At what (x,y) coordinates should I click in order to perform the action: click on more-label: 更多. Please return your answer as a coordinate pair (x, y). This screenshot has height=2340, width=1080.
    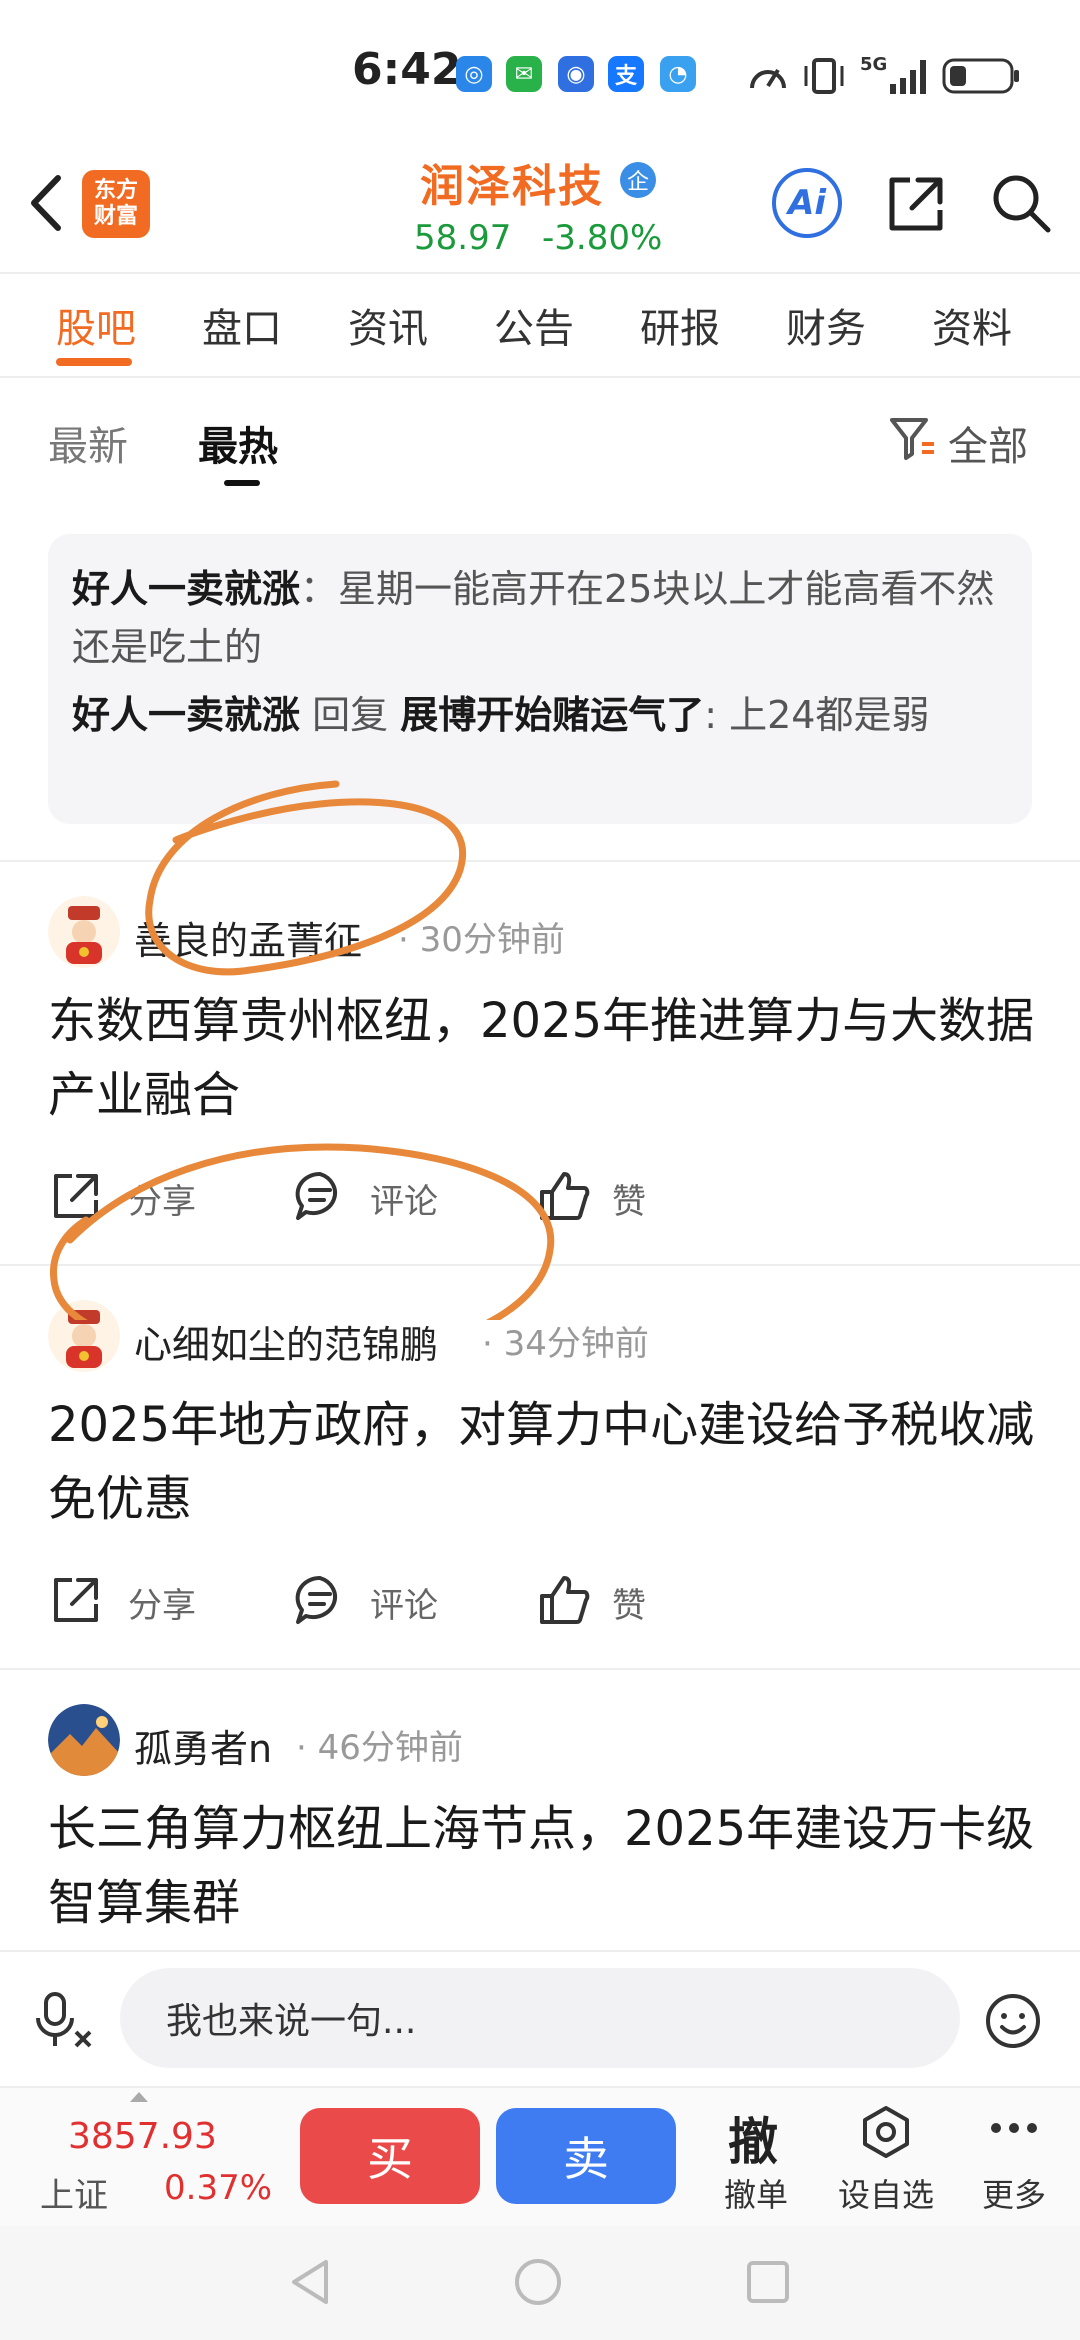
    Looking at the image, I should click on (1014, 2193).